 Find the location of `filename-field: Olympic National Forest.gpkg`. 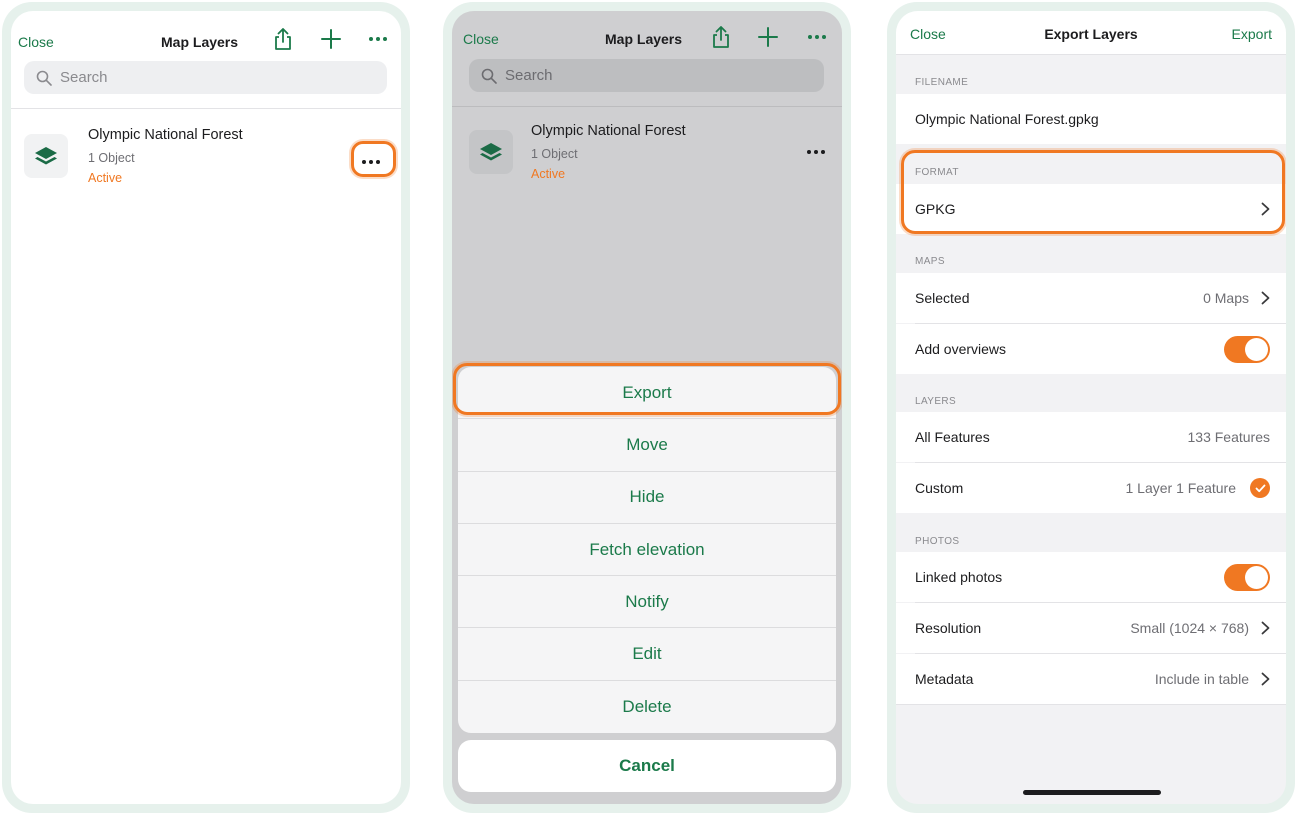

filename-field: Olympic National Forest.gpkg is located at coordinates (1091, 119).